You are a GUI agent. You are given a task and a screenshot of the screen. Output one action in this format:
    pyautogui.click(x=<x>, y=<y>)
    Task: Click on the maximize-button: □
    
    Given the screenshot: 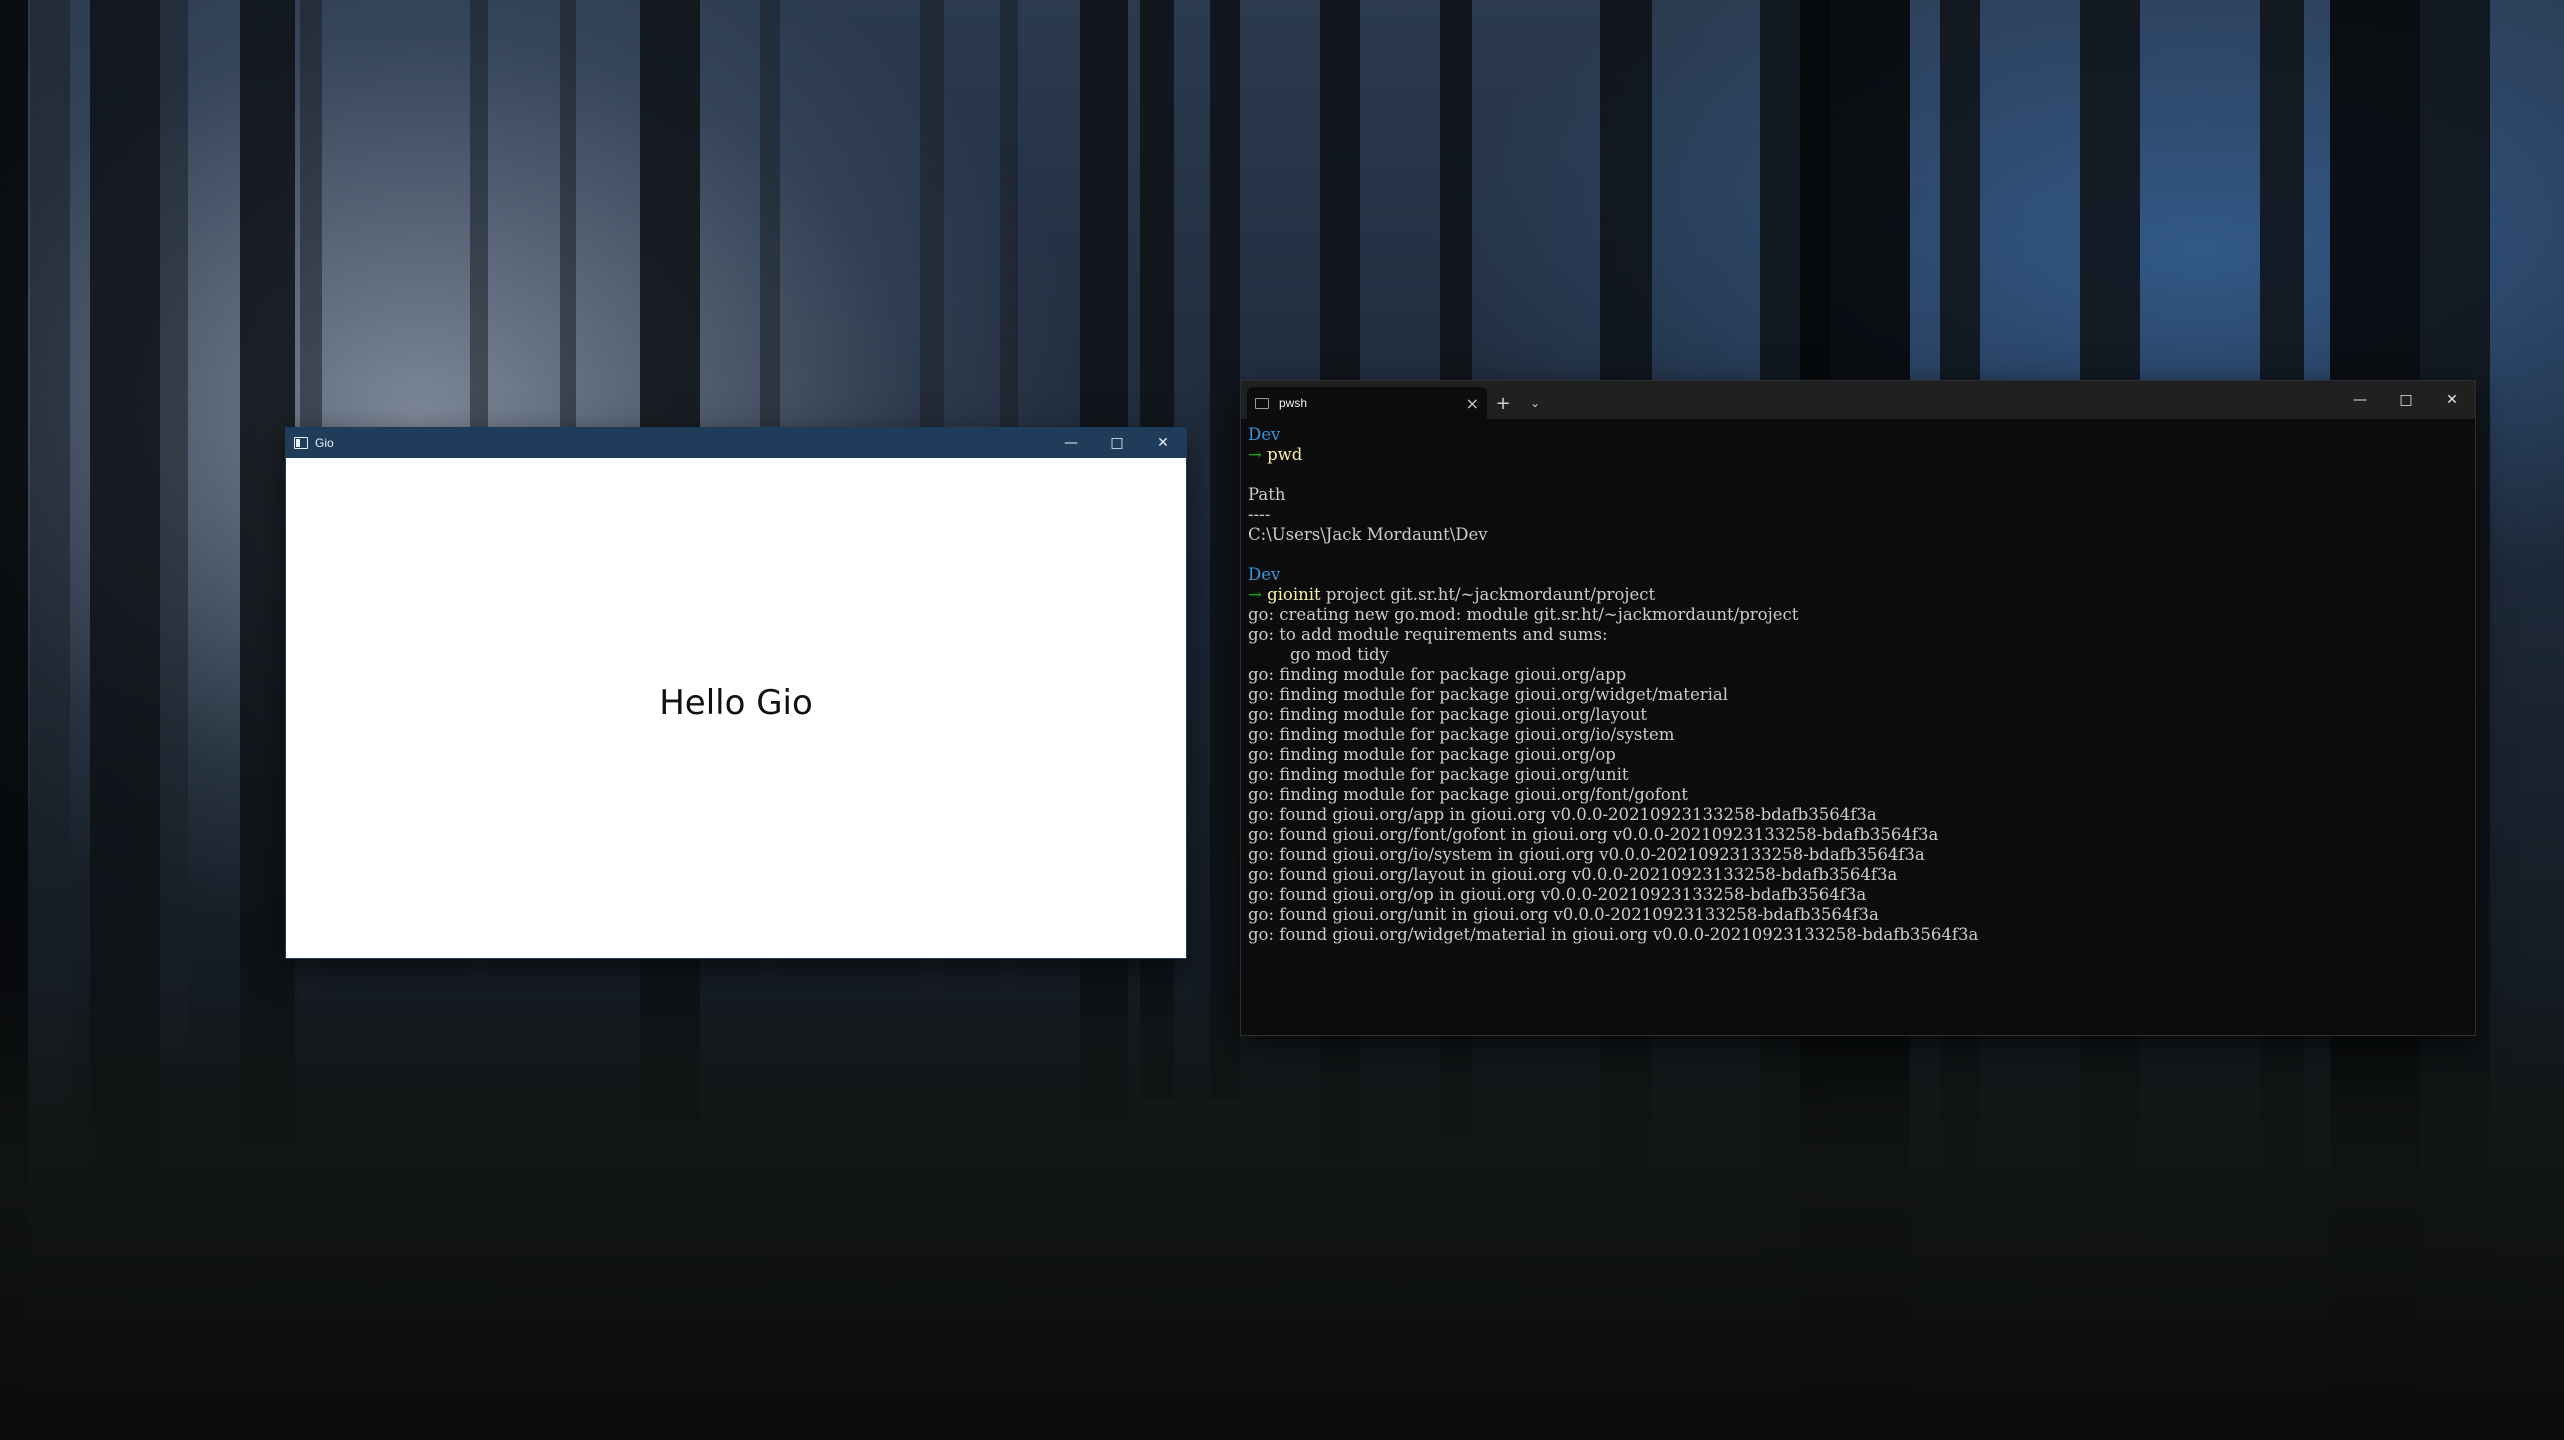 What is the action you would take?
    pyautogui.click(x=1117, y=443)
    